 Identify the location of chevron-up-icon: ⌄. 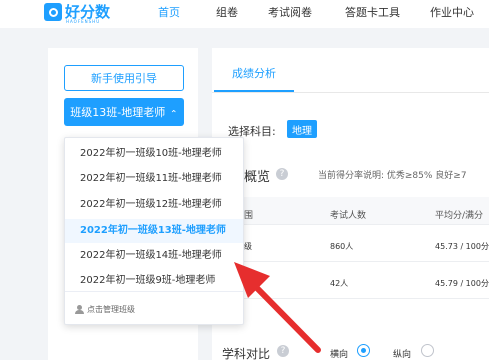
(174, 112).